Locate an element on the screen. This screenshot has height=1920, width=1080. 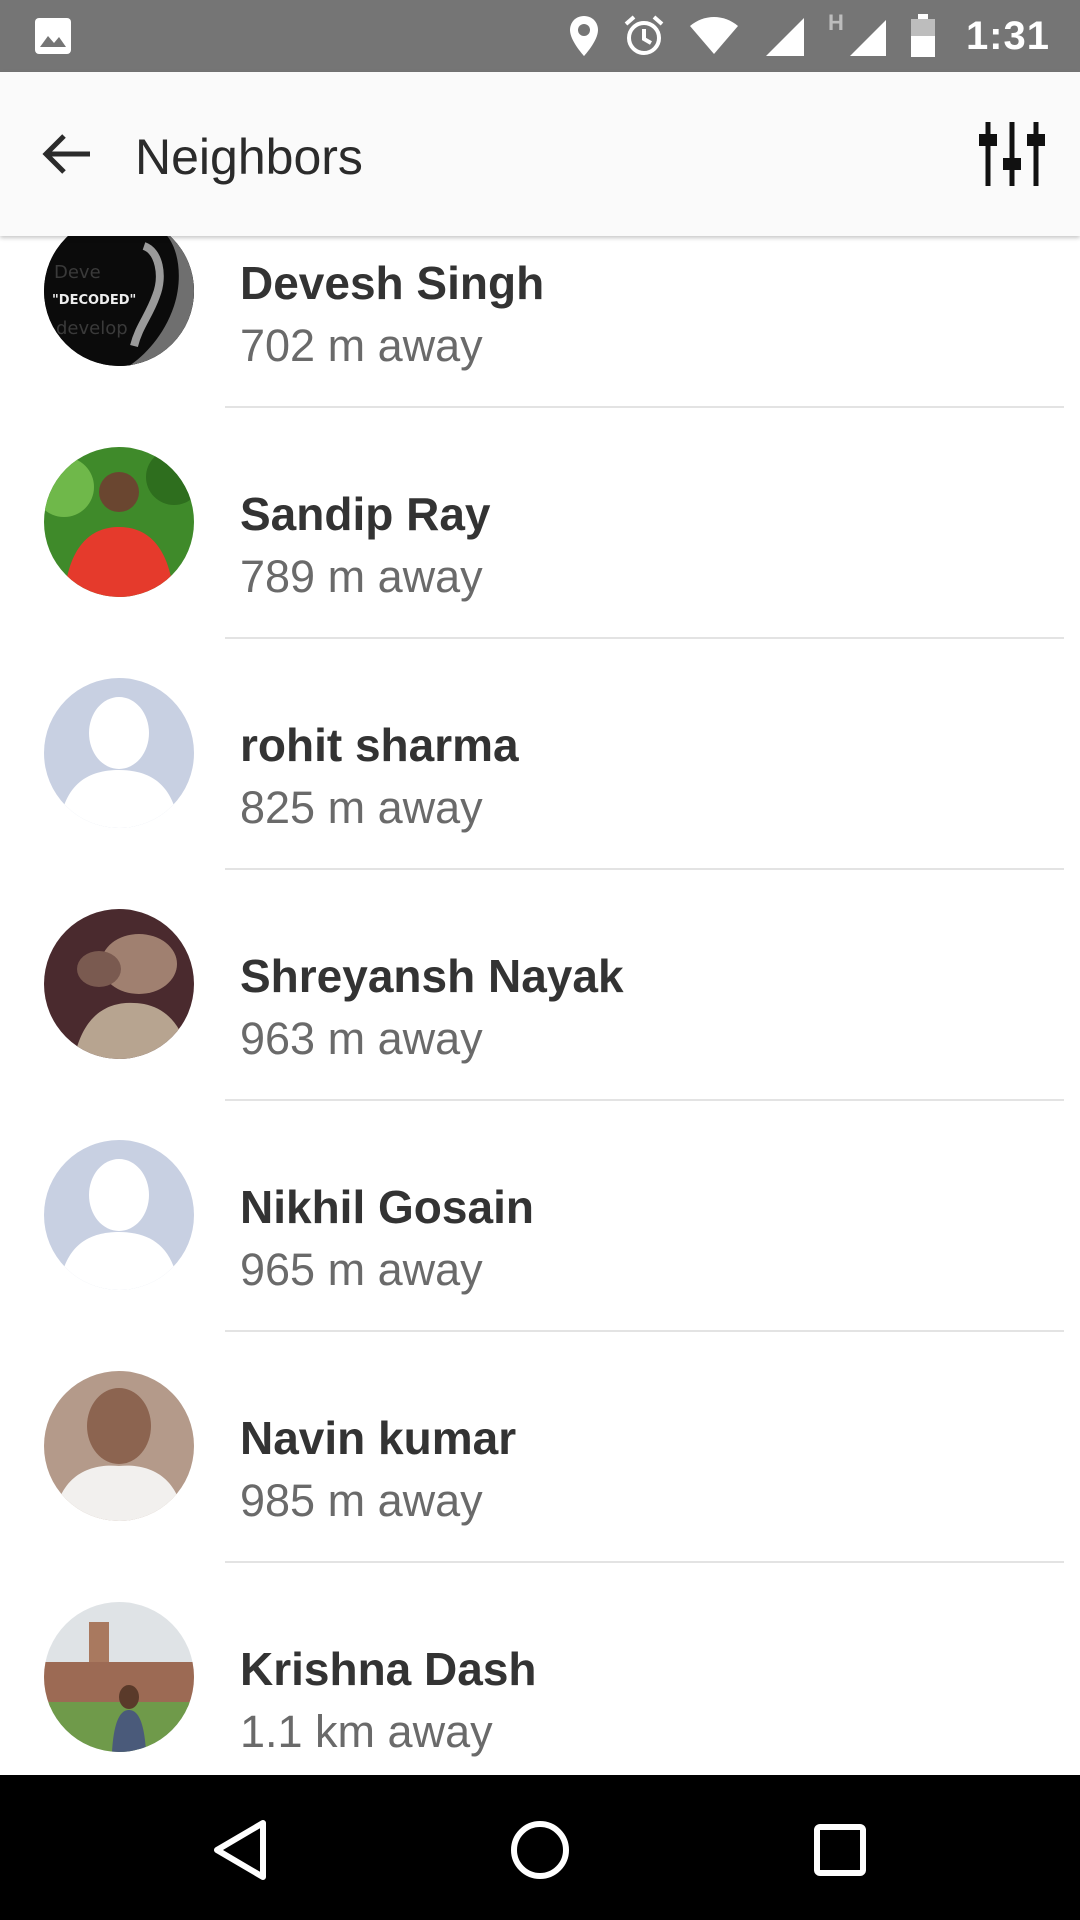
list-item: rohit sharma 825 m away is located at coordinates (540, 783).